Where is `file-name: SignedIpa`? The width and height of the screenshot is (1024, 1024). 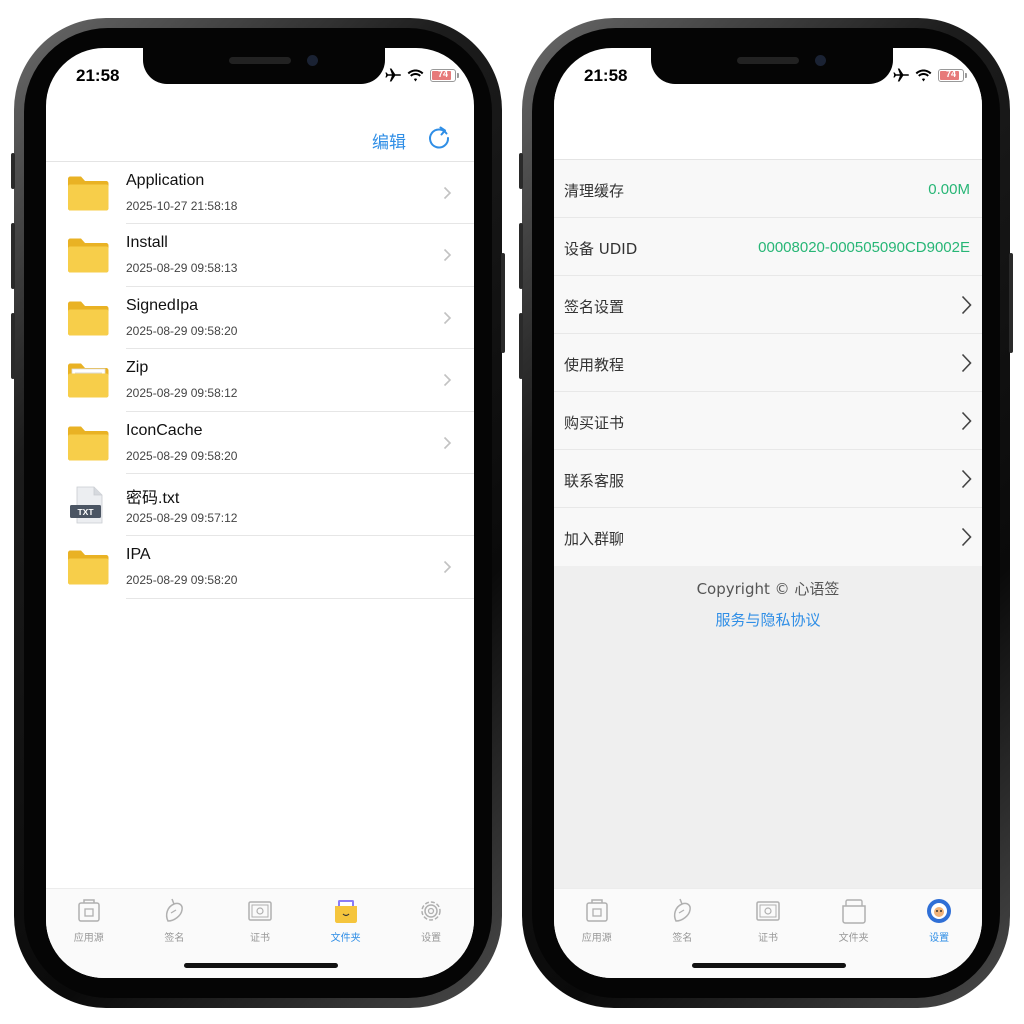
file-name: SignedIpa is located at coordinates (162, 305).